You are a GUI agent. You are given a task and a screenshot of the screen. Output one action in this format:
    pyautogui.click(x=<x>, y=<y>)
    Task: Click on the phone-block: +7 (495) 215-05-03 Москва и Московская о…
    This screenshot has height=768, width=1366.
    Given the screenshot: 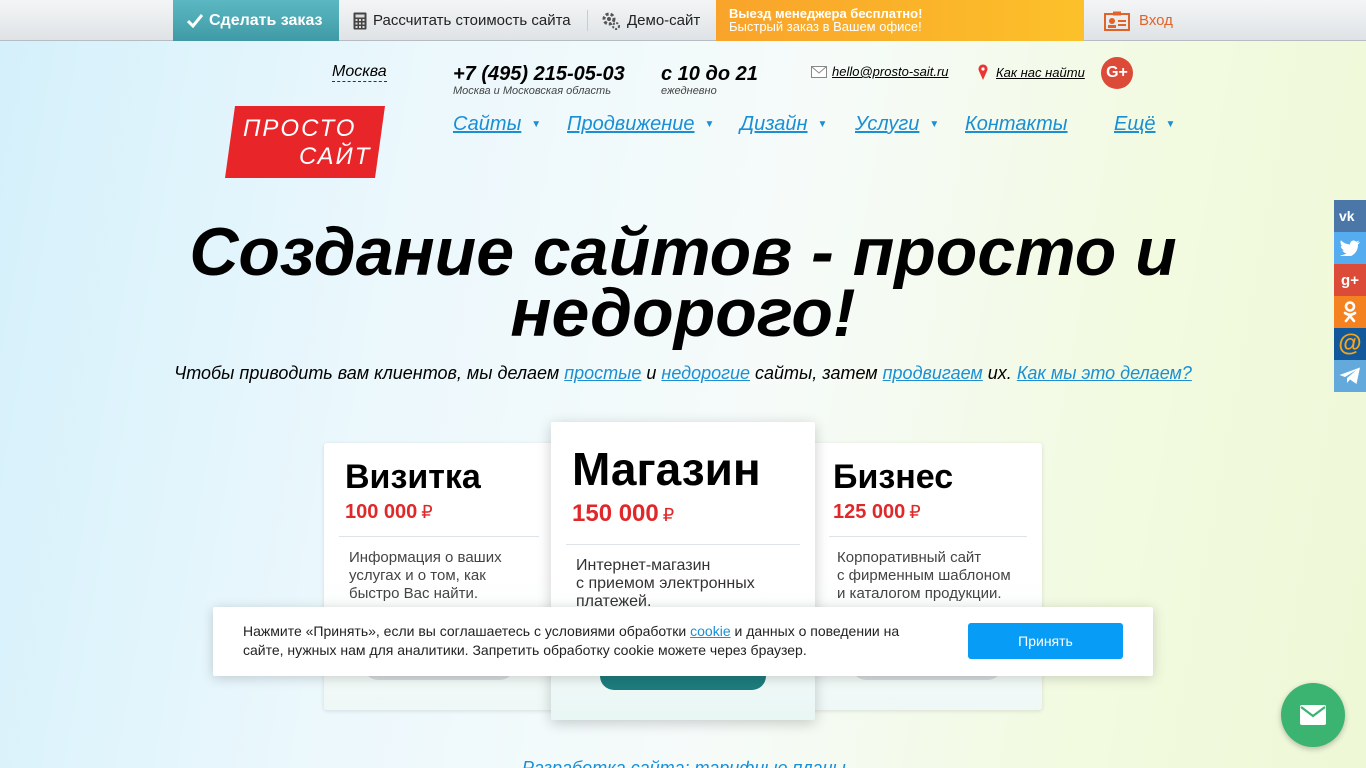 What is the action you would take?
    pyautogui.click(x=539, y=80)
    